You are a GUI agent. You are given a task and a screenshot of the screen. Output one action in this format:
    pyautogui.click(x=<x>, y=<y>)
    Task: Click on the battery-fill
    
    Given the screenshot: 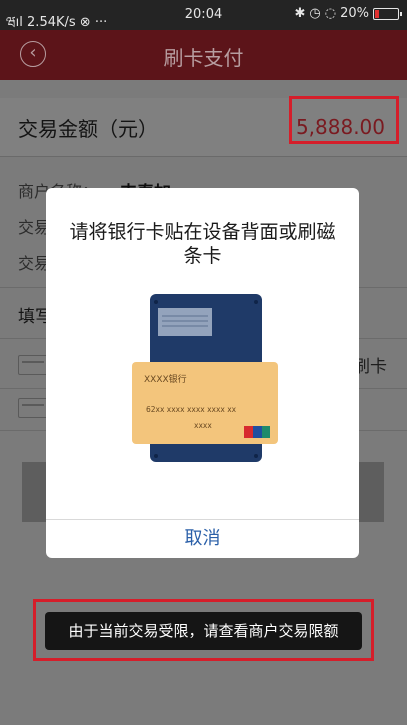 What is the action you would take?
    pyautogui.click(x=377, y=13)
    